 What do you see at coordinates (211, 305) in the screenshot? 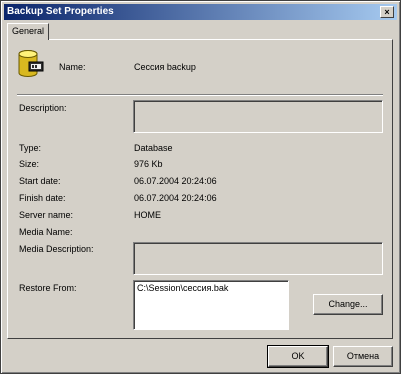
I see `restore-from-list: C:\Session\сессия.bak` at bounding box center [211, 305].